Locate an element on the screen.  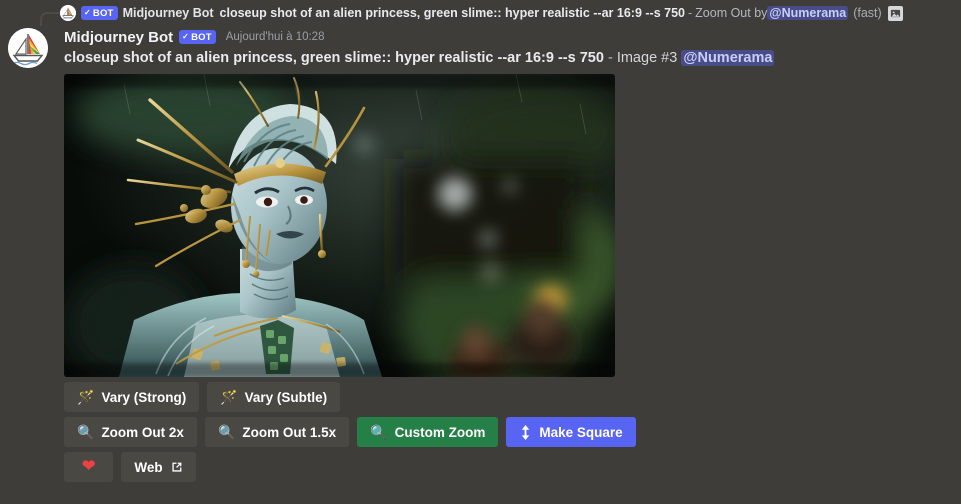
message-bot-badge: ✓ BOT is located at coordinates (197, 37).